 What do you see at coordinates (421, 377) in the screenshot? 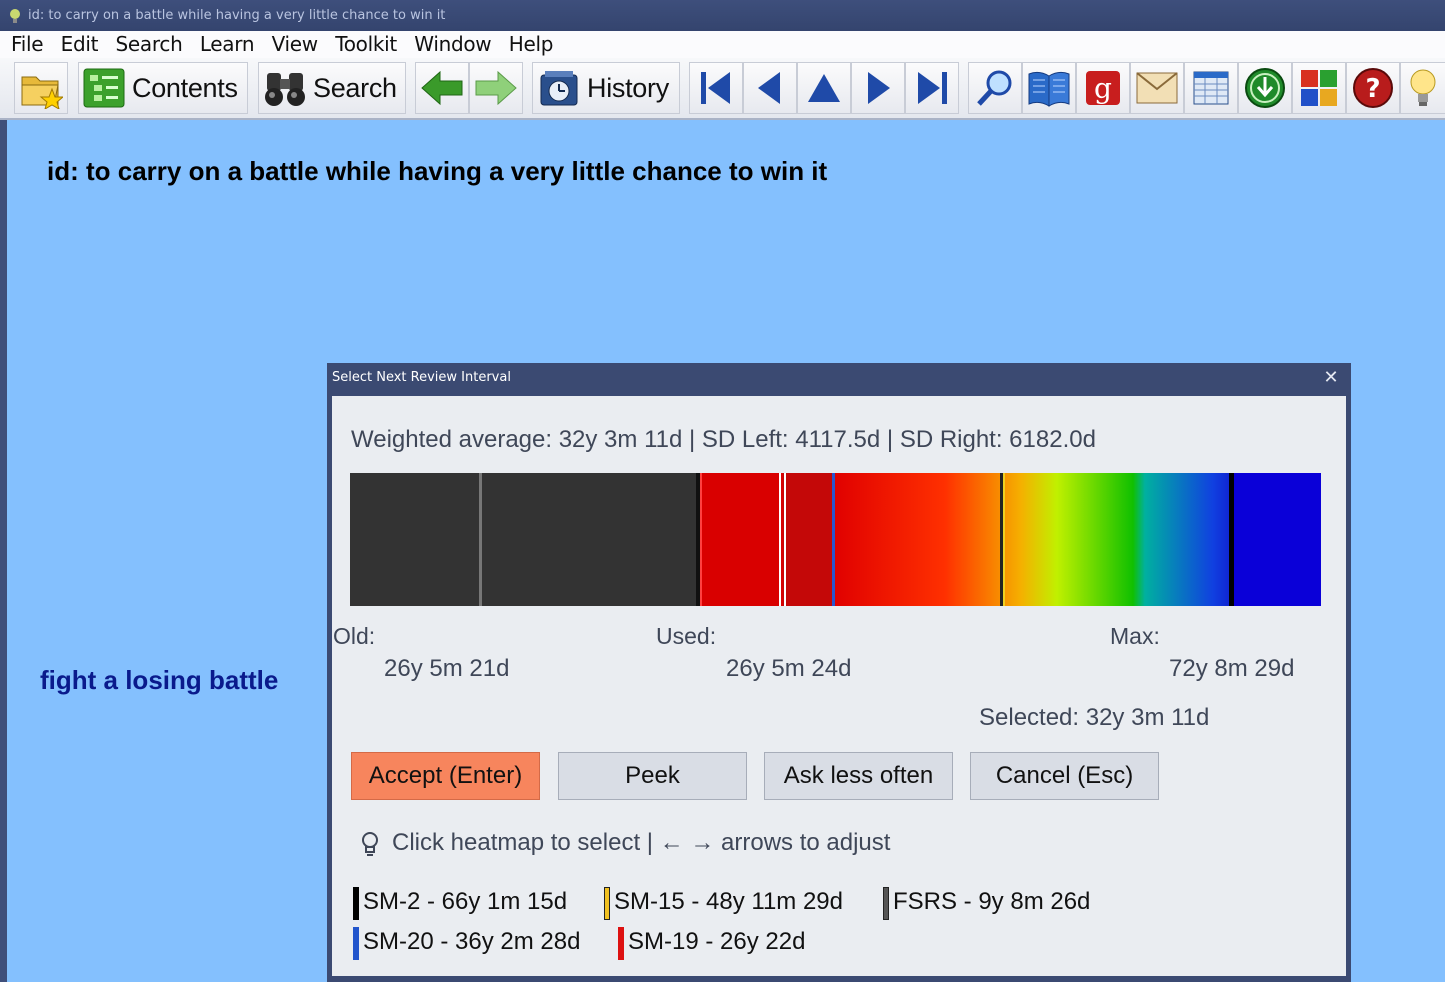
I see `dialog-title: Select Next Review Interval` at bounding box center [421, 377].